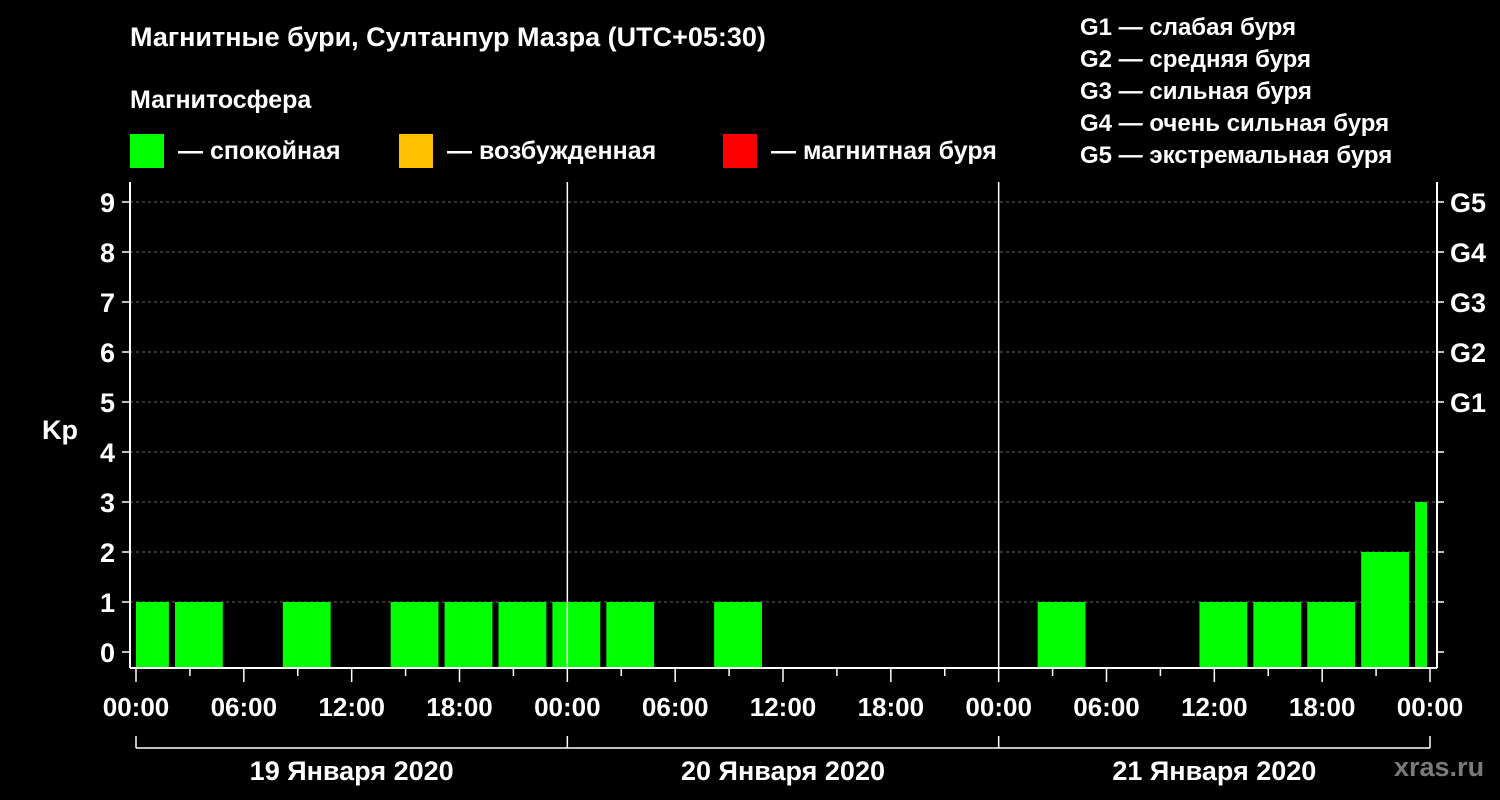 This screenshot has width=1500, height=800. What do you see at coordinates (352, 771) in the screenshot?
I see `day-label-0: 19 Января 2020` at bounding box center [352, 771].